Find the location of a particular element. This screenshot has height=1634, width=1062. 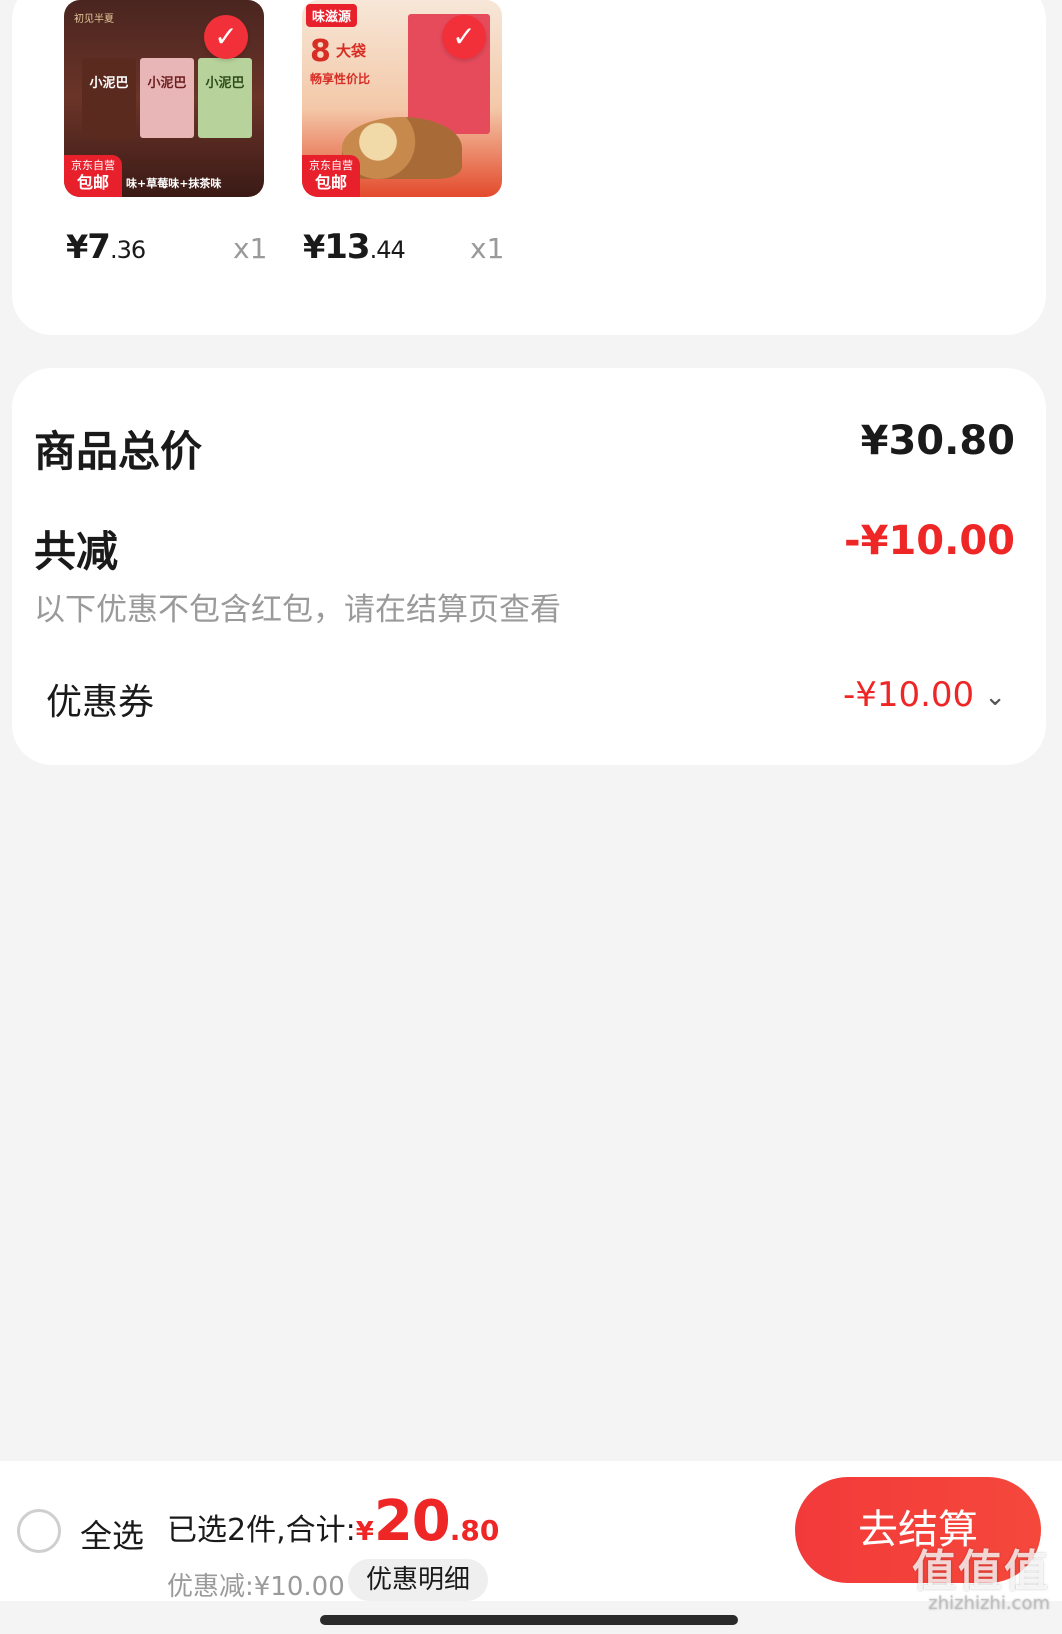

total-int: 20 is located at coordinates (412, 1521).